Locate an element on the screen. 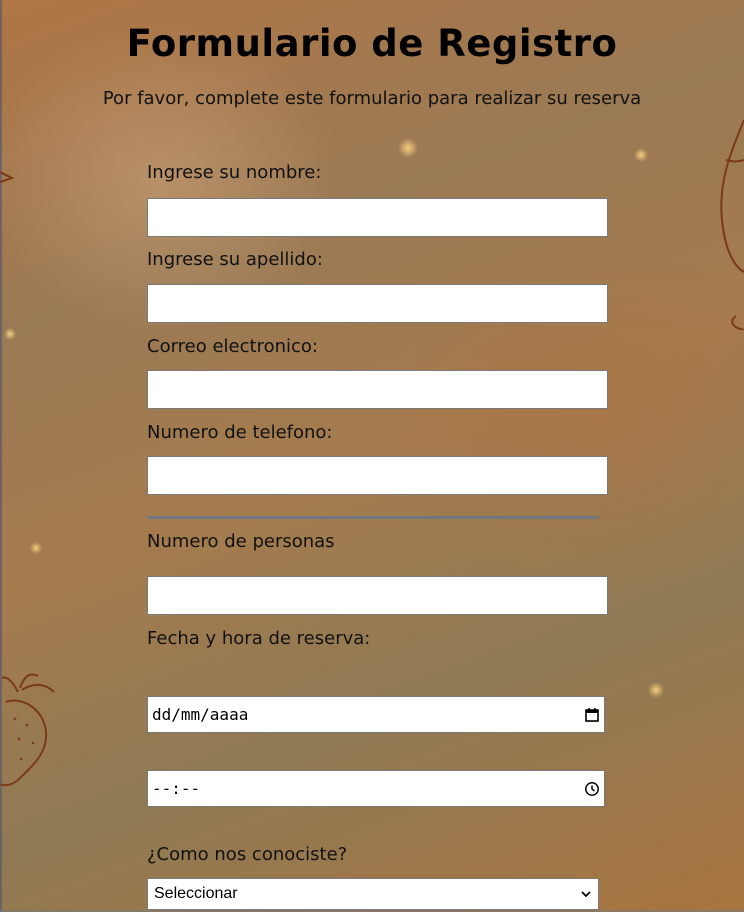 The width and height of the screenshot is (744, 912). apellido-input is located at coordinates (377, 303).